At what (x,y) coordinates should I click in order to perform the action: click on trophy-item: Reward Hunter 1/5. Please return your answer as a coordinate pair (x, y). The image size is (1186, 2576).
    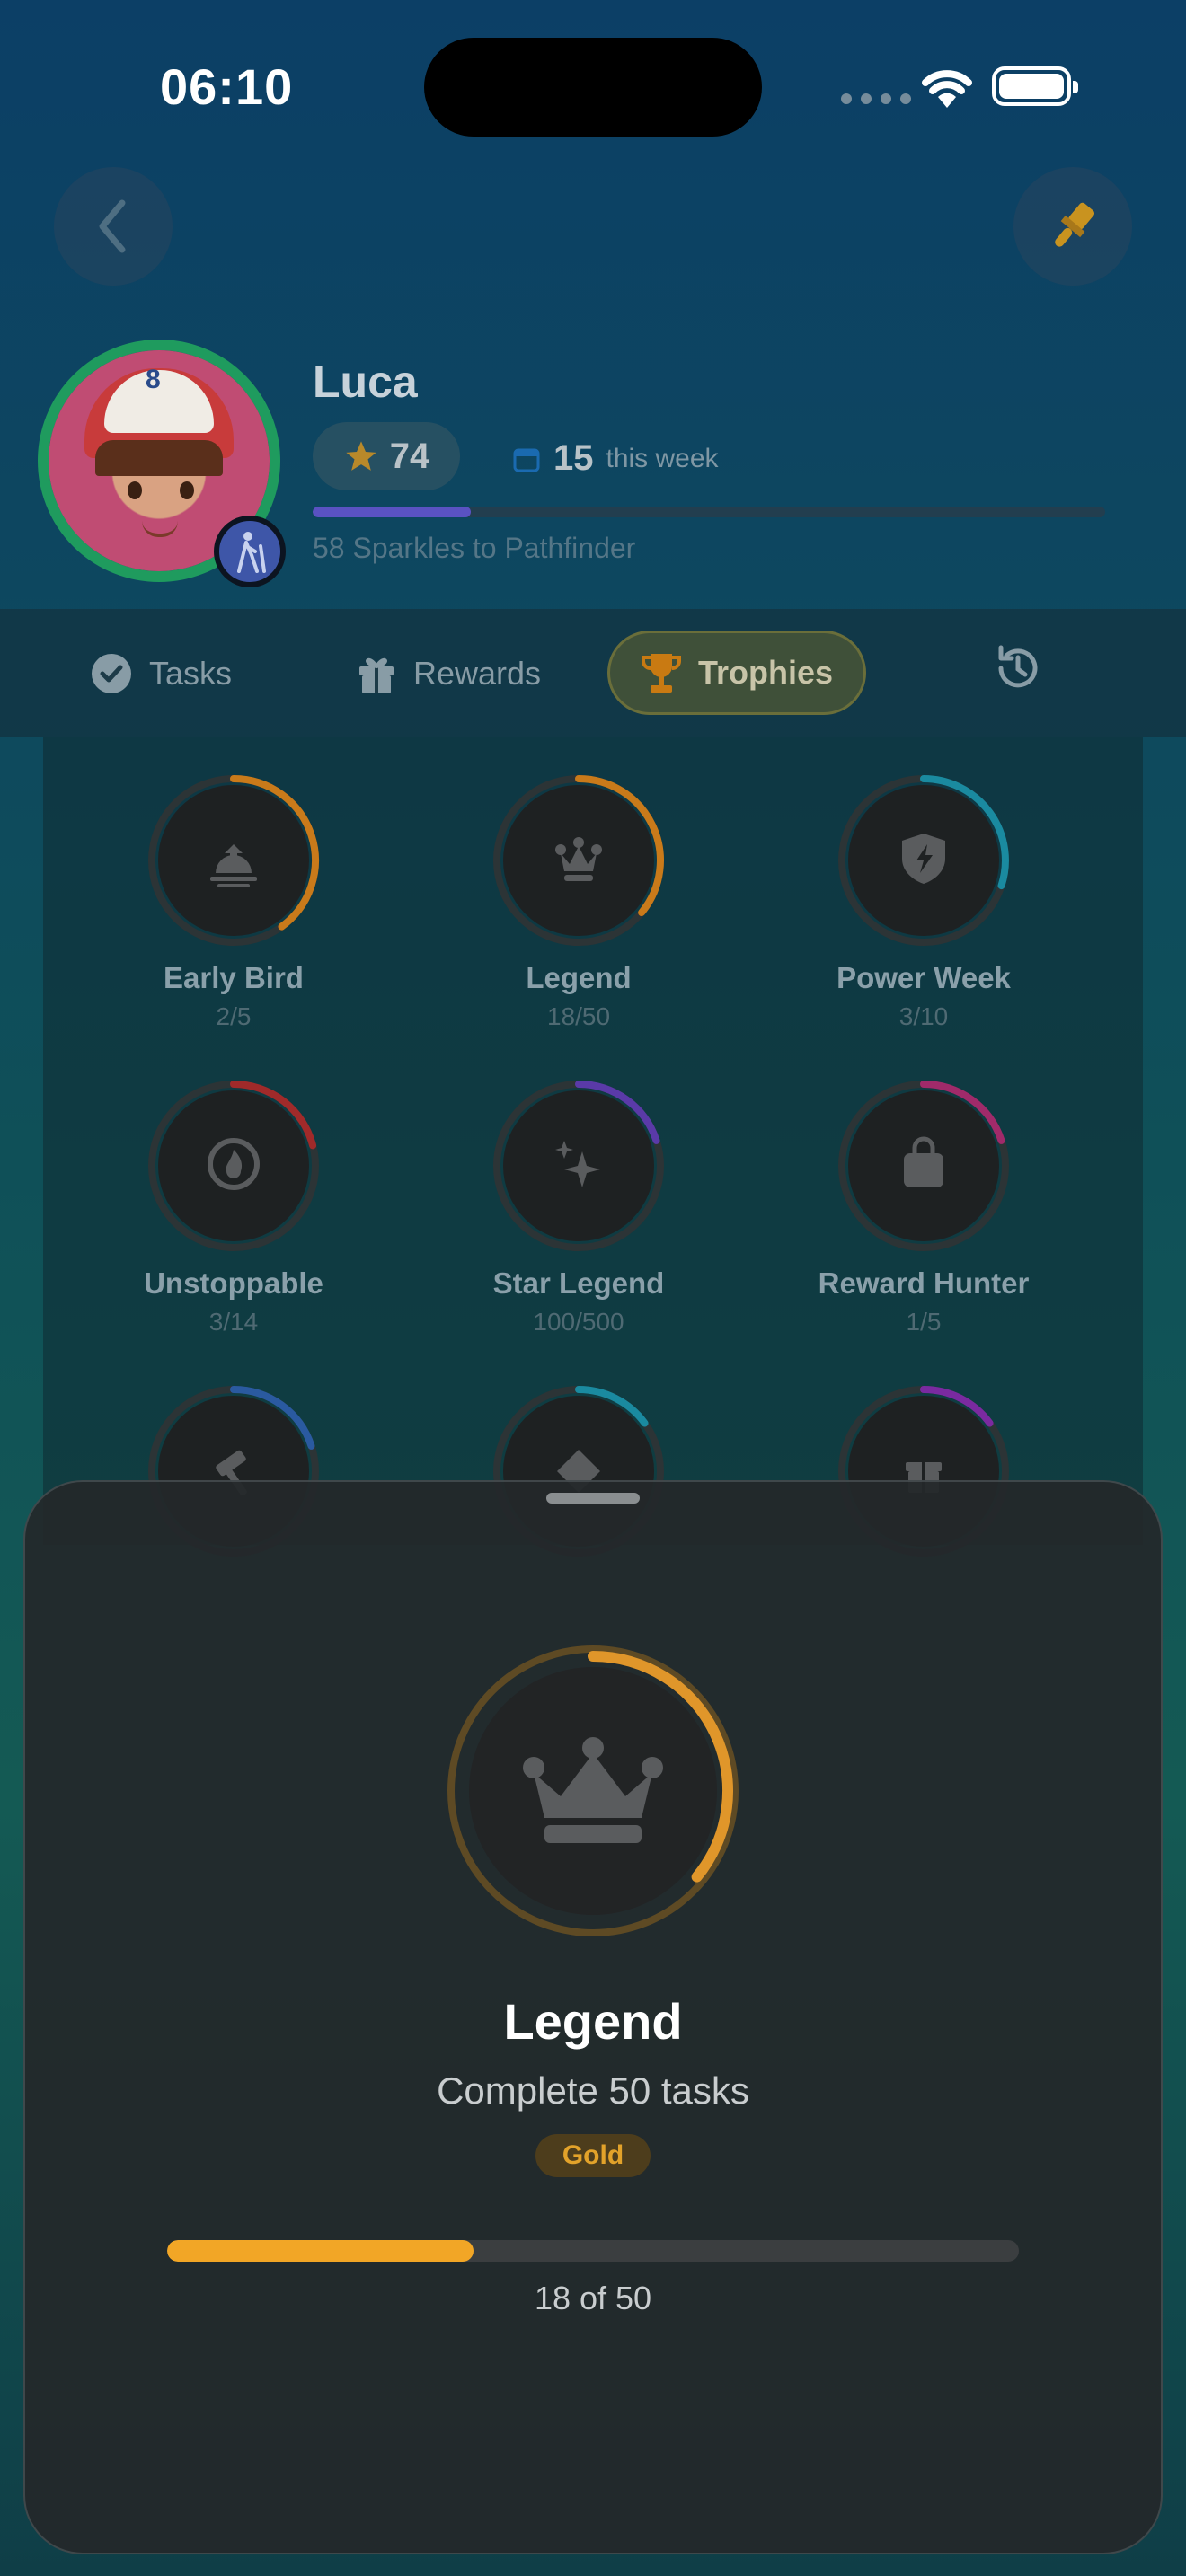
    Looking at the image, I should click on (923, 1207).